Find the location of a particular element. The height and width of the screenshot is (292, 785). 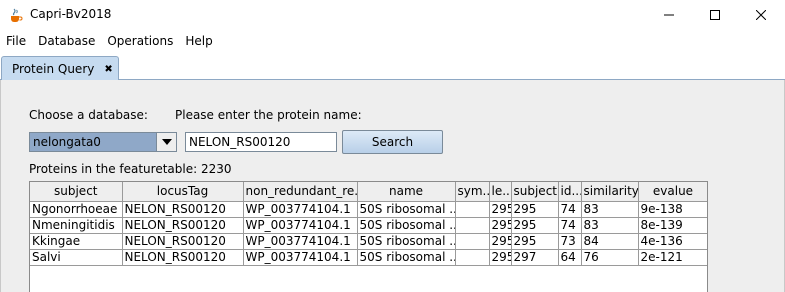

menu-file: File is located at coordinates (16, 41).